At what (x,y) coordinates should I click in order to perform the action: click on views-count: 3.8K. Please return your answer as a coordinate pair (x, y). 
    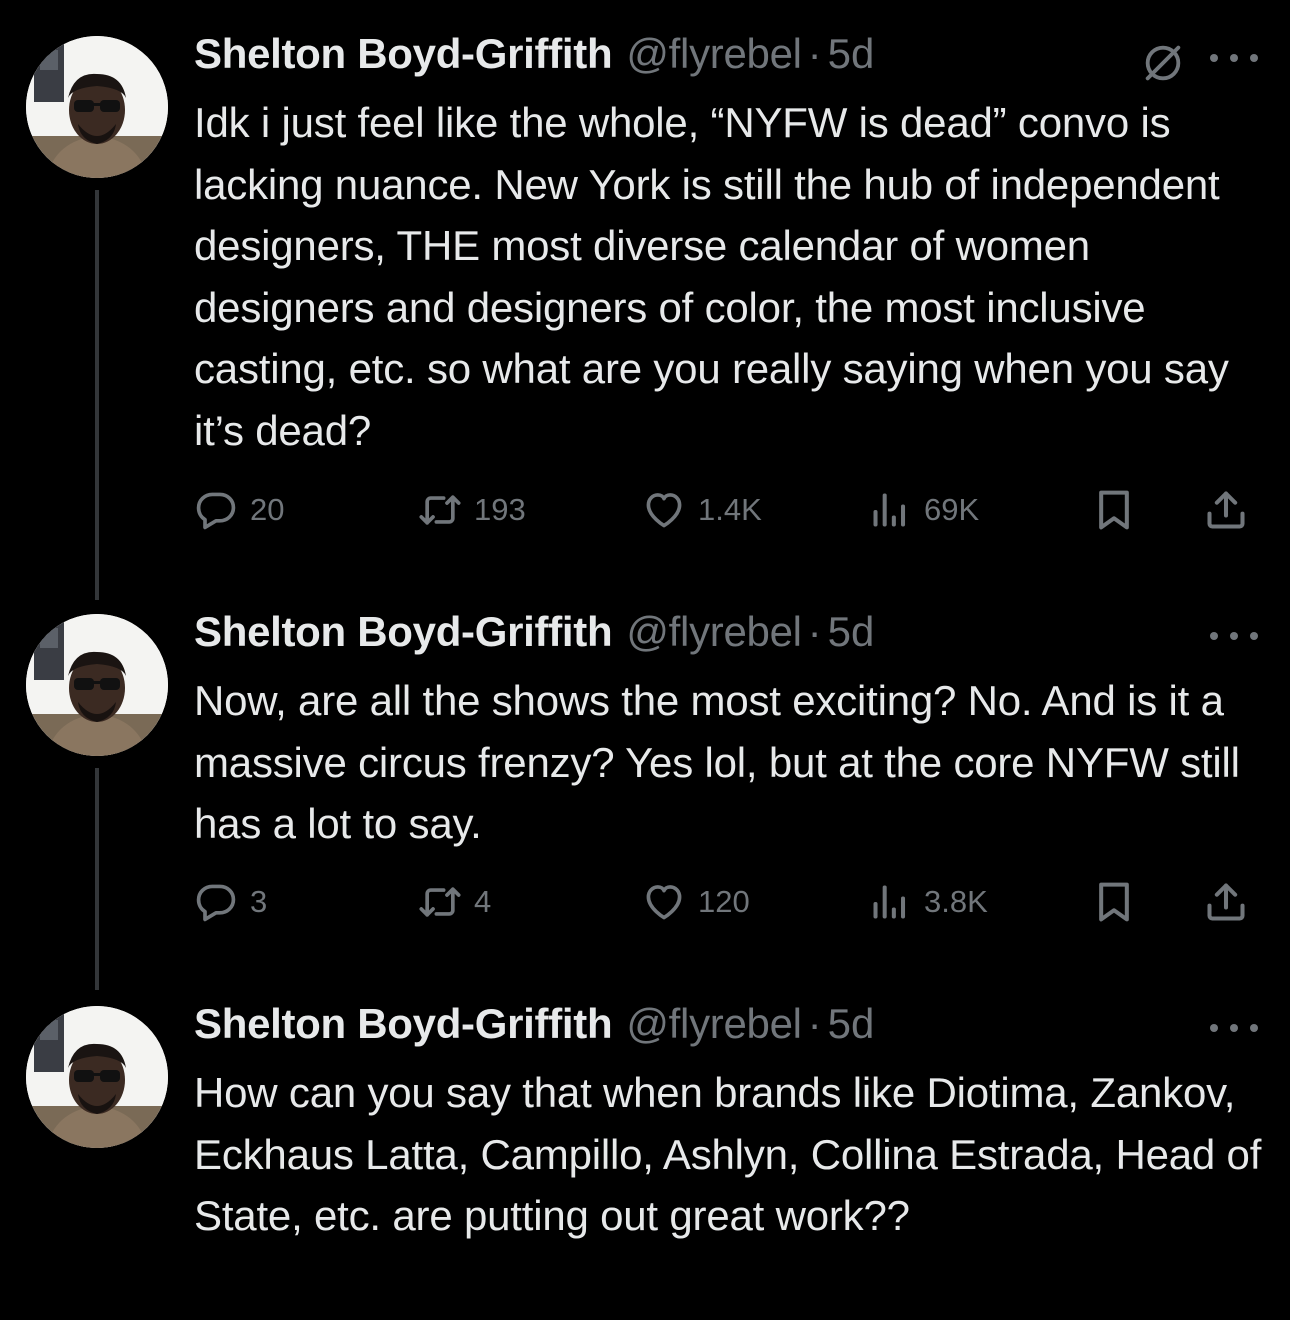
    Looking at the image, I should click on (956, 901).